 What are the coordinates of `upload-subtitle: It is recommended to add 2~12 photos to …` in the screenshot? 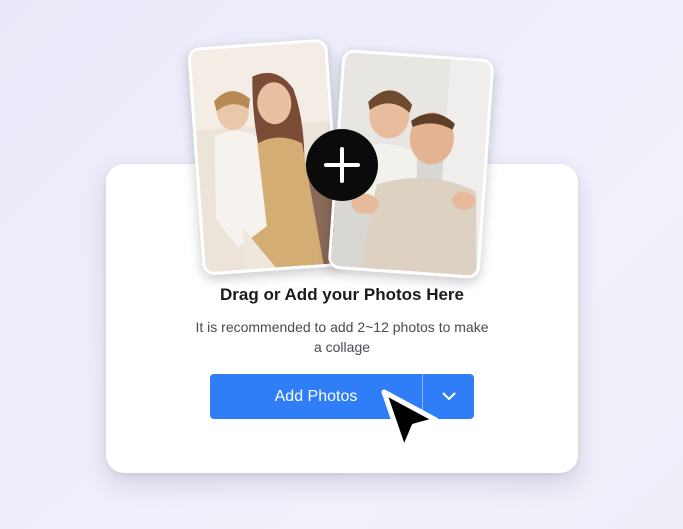 It's located at (342, 337).